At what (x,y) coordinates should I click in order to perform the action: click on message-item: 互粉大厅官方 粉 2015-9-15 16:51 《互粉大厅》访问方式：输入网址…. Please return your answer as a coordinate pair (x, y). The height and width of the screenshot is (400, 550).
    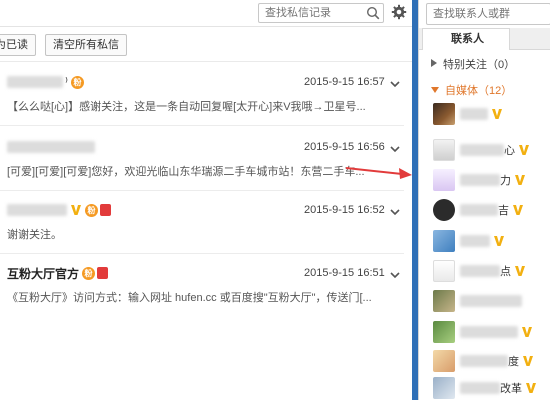
    Looking at the image, I should click on (202, 291).